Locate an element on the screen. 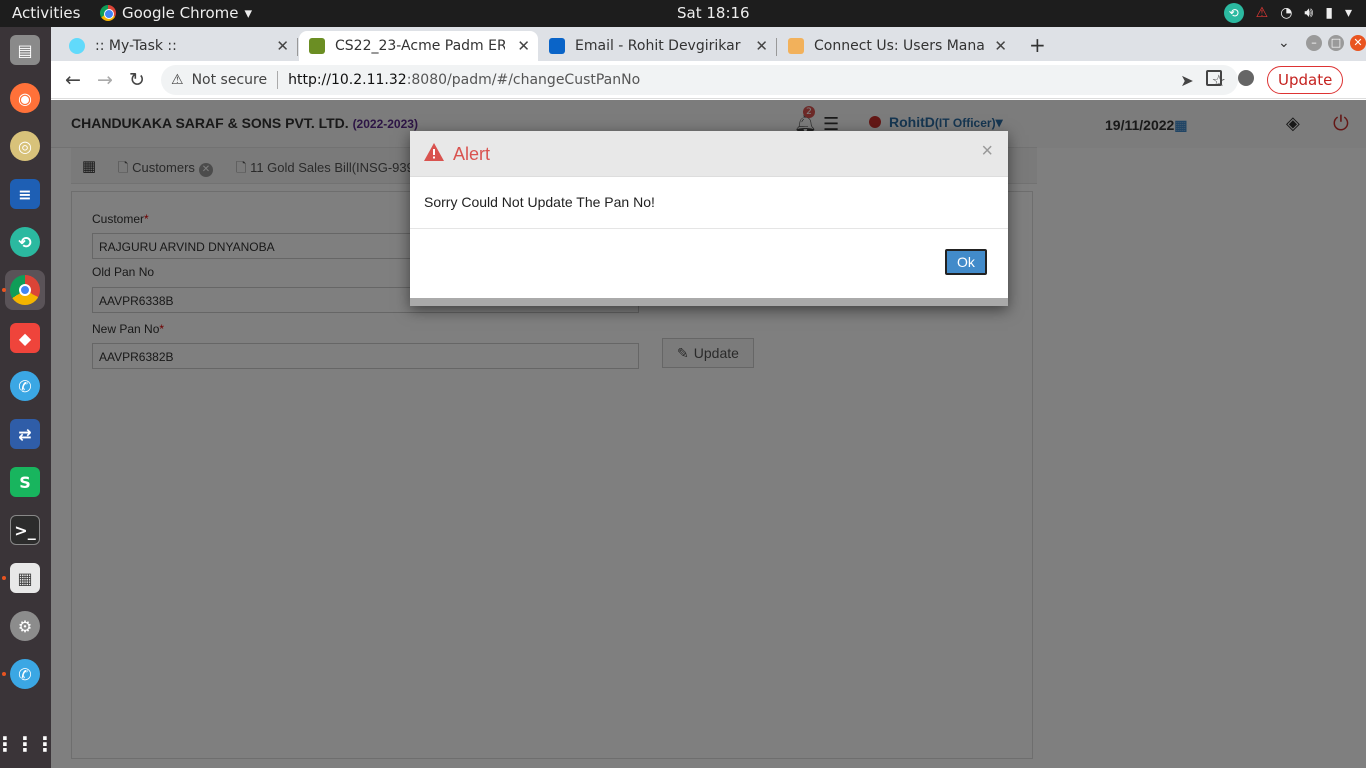  dock-sync: ⟲ is located at coordinates (25, 242).